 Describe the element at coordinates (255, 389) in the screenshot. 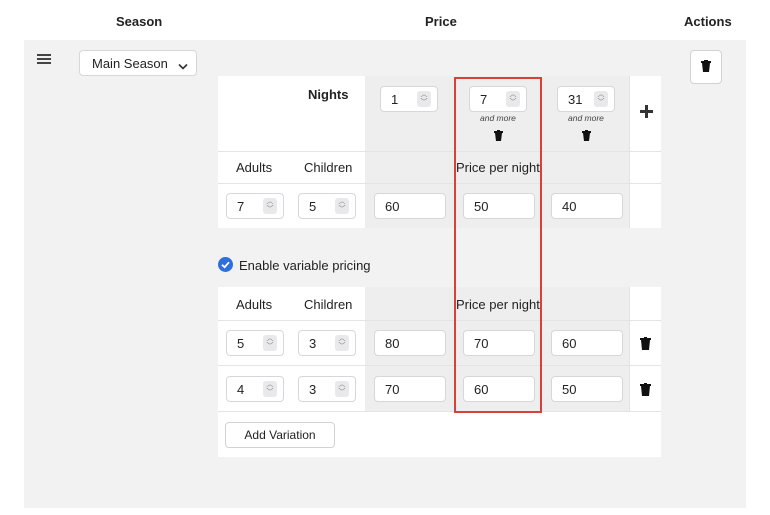

I see `var-adults-input: 4 ︿ ﹀` at that location.